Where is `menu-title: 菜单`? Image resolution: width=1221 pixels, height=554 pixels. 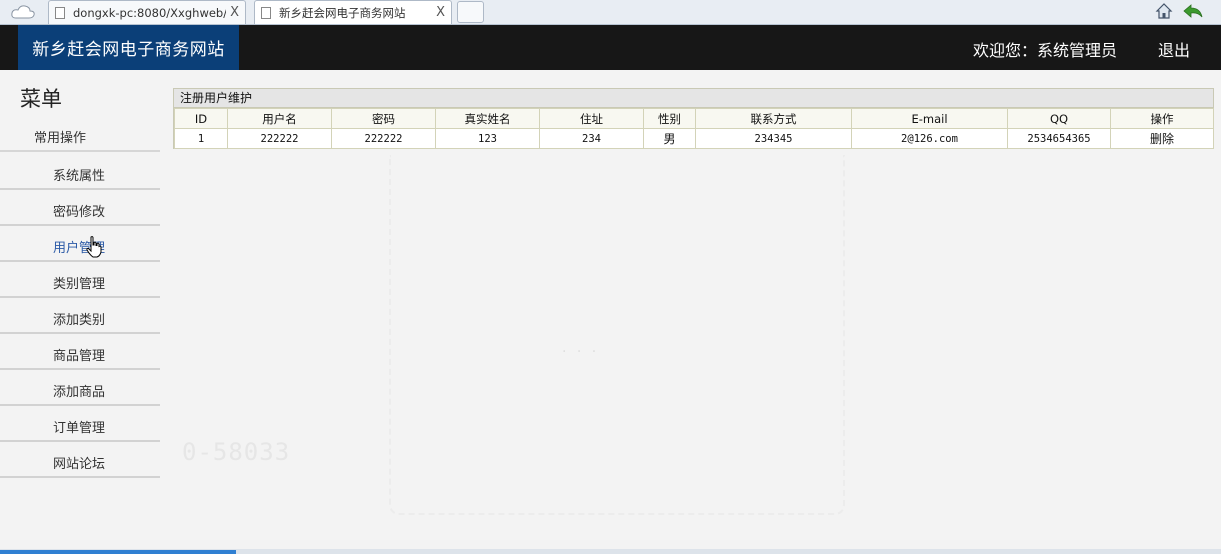
menu-title: 菜单 is located at coordinates (41, 99).